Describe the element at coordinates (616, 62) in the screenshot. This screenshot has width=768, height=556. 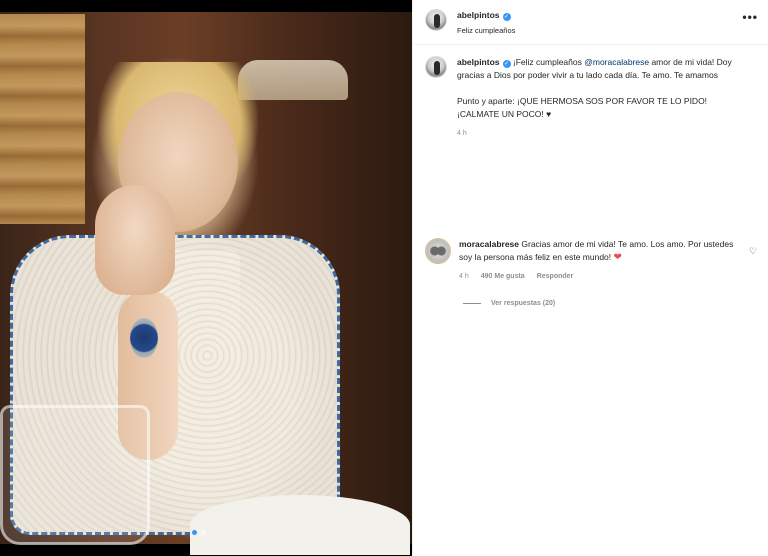
I see `caption-mention-link: @moracalabrese` at that location.